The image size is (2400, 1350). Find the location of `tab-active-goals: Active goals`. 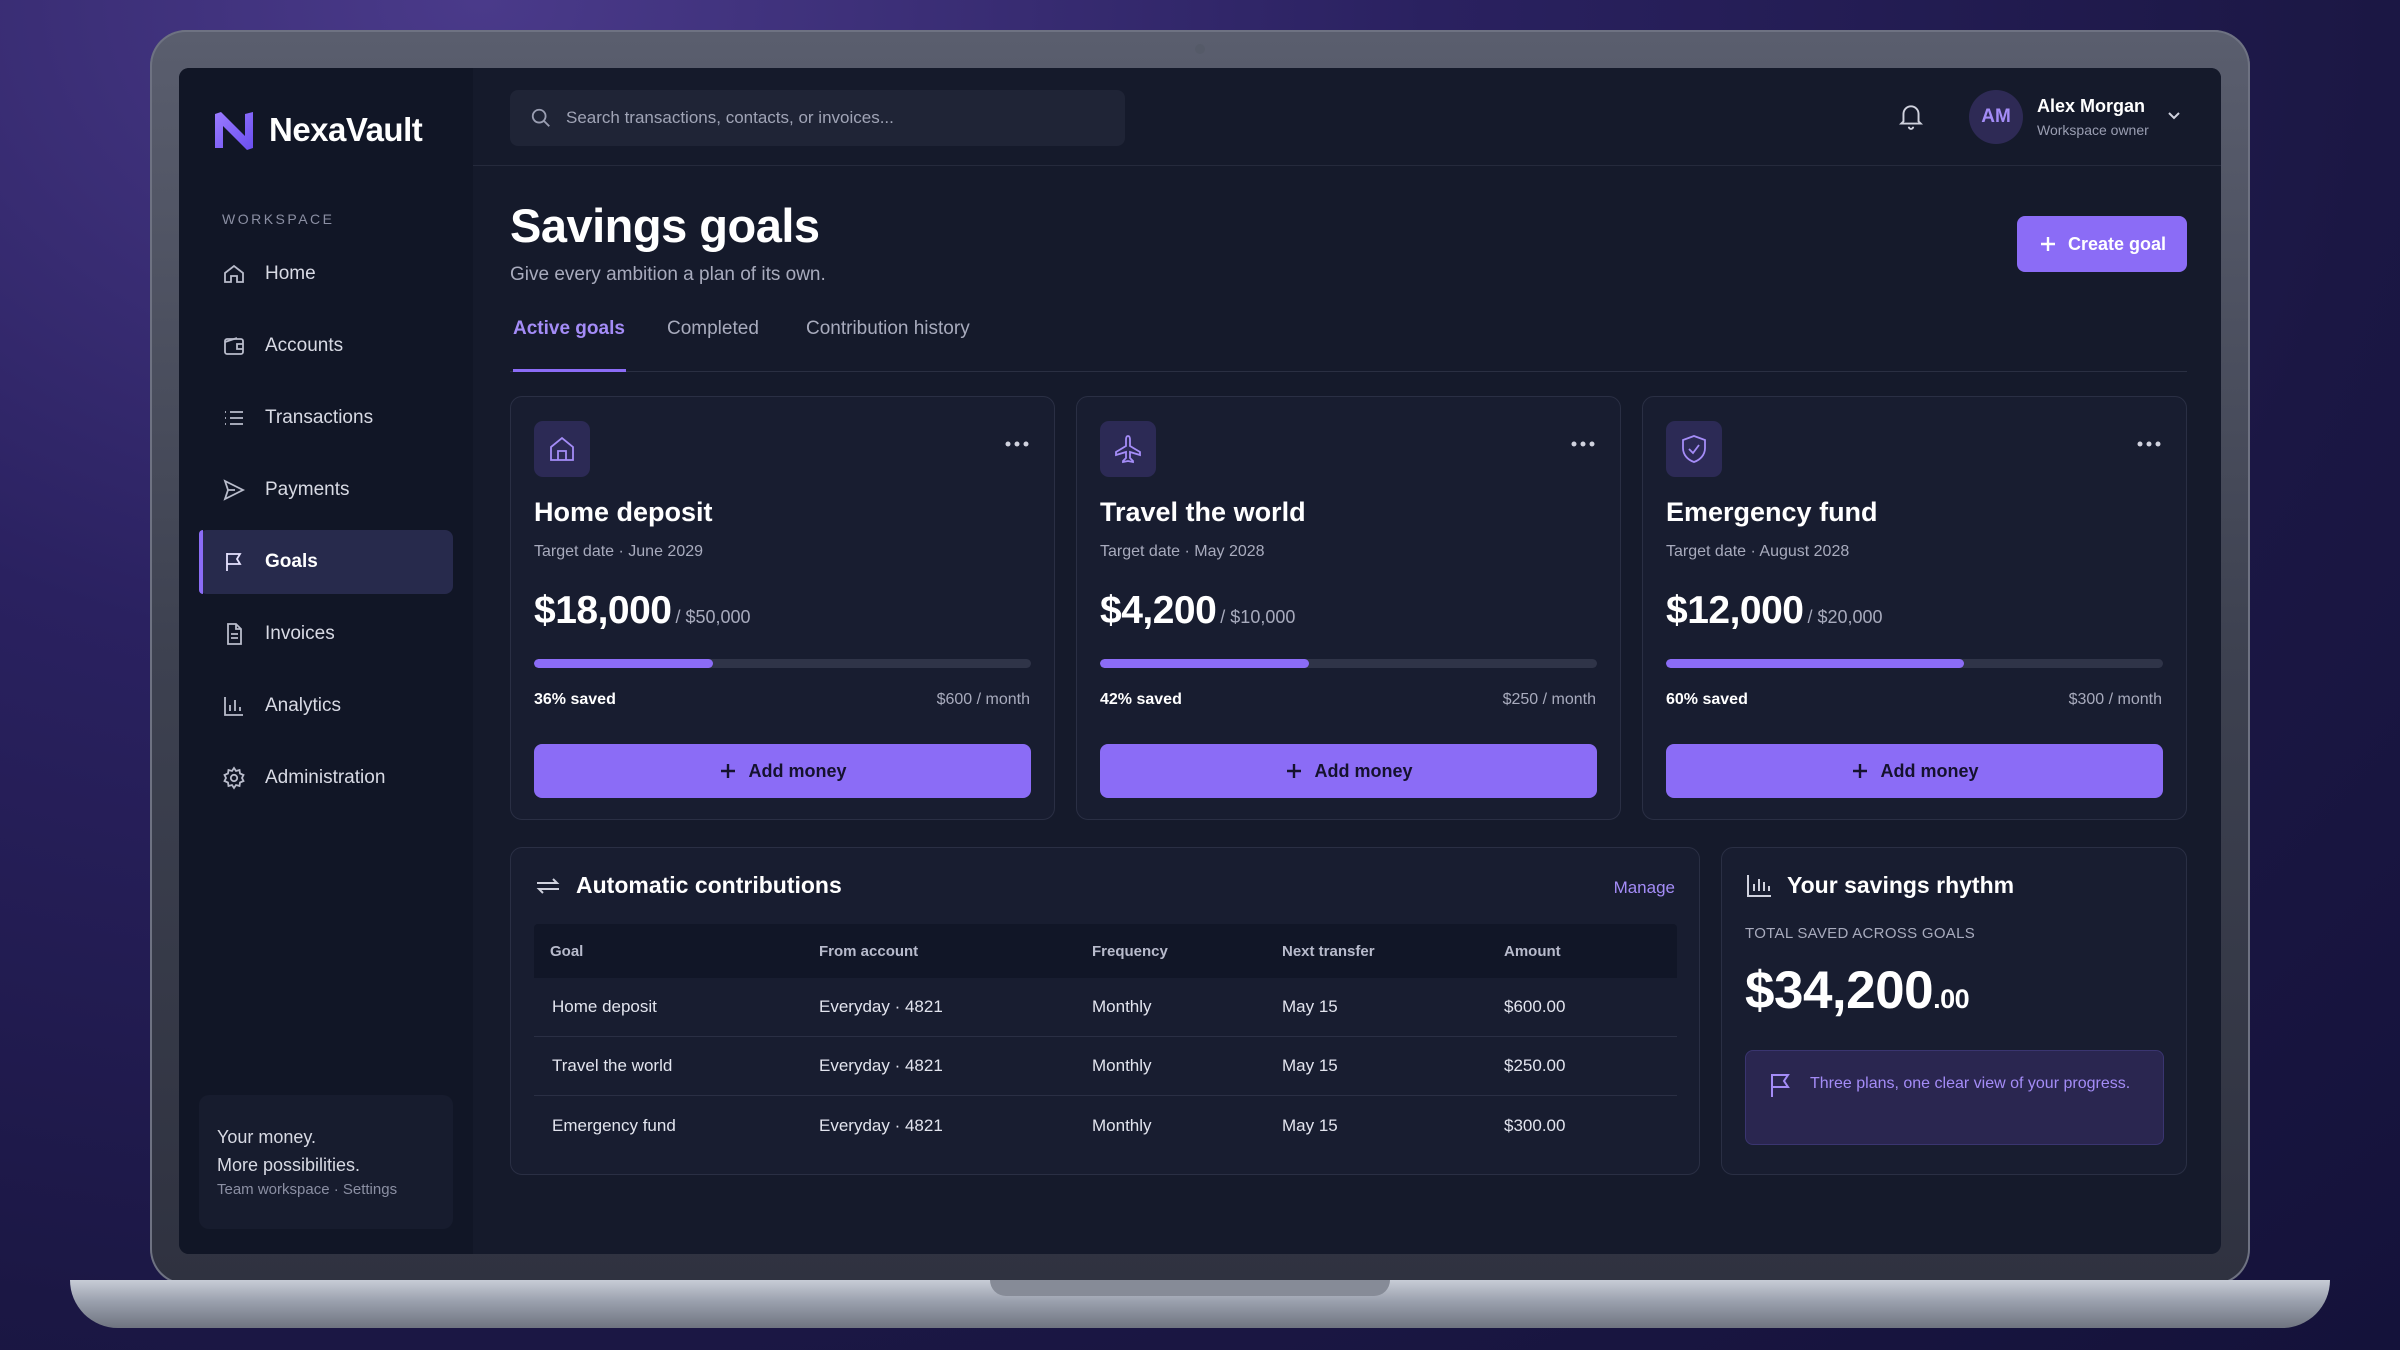

tab-active-goals: Active goals is located at coordinates (569, 345).